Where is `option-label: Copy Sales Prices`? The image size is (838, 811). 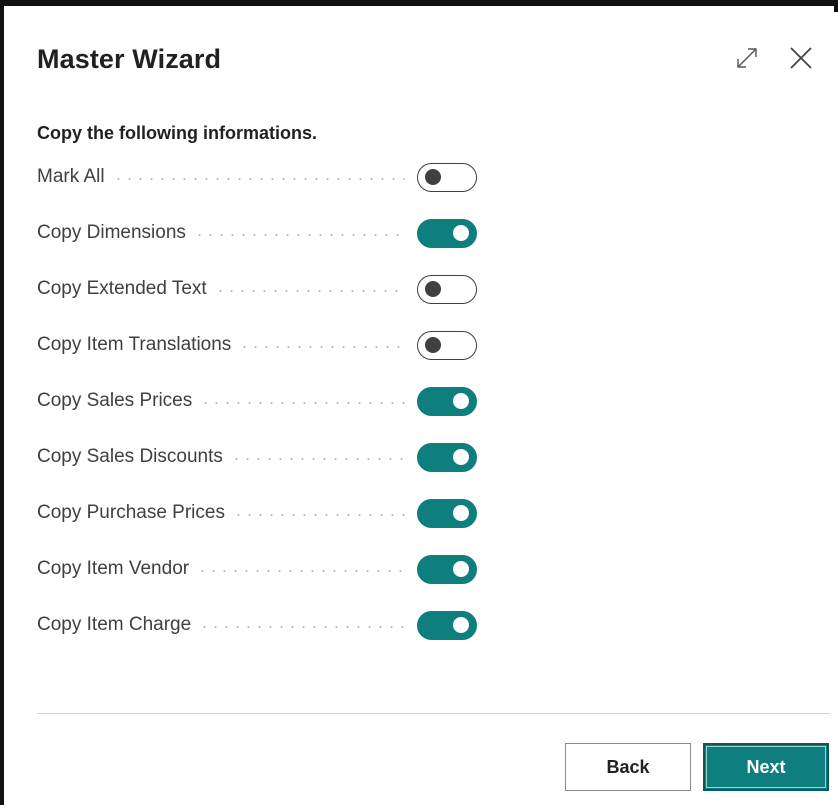
option-label: Copy Sales Prices is located at coordinates (119, 401).